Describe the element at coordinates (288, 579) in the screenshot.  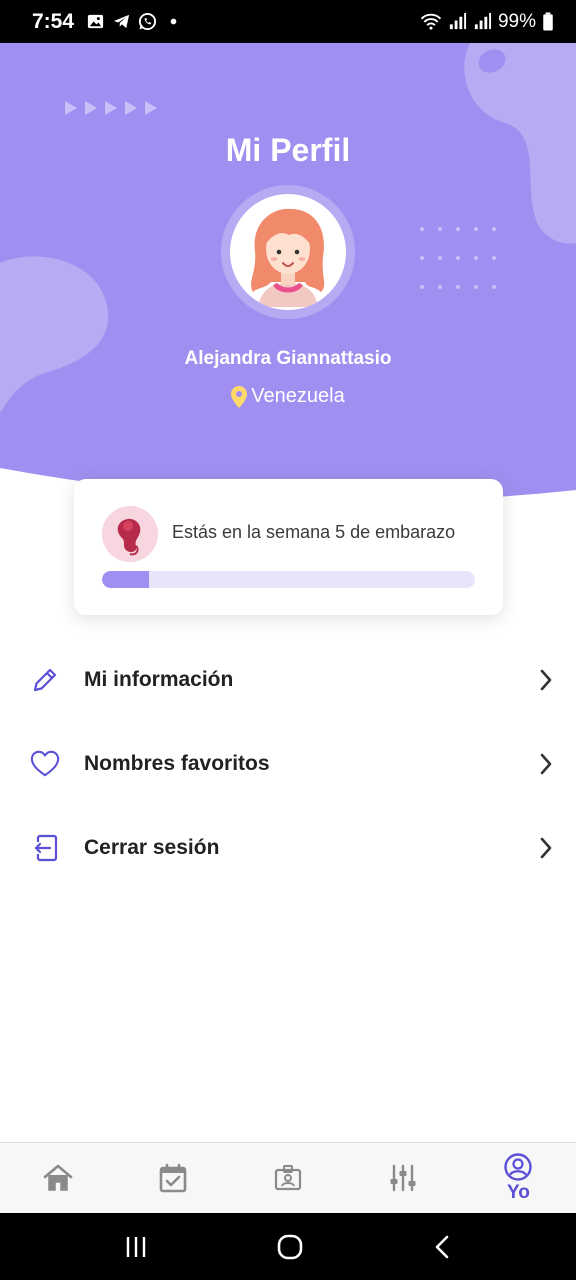
I see `pregnancy-progress-bar` at that location.